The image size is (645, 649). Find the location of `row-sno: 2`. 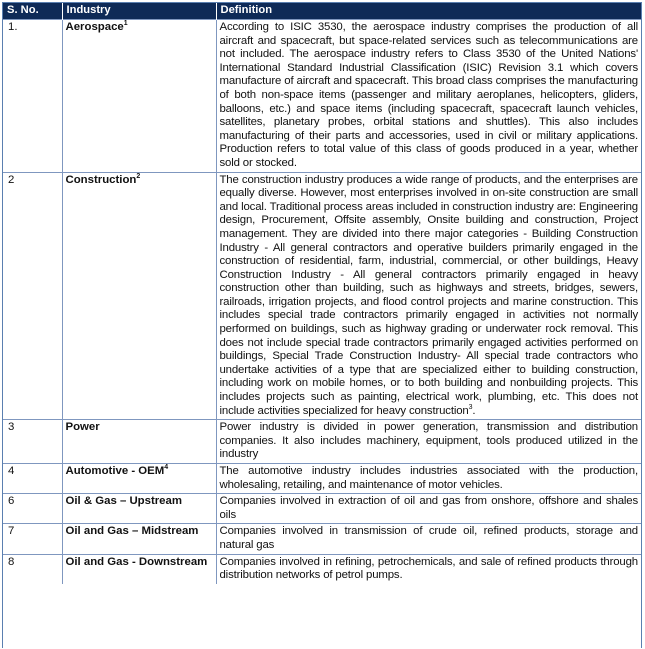

row-sno: 2 is located at coordinates (33, 295).